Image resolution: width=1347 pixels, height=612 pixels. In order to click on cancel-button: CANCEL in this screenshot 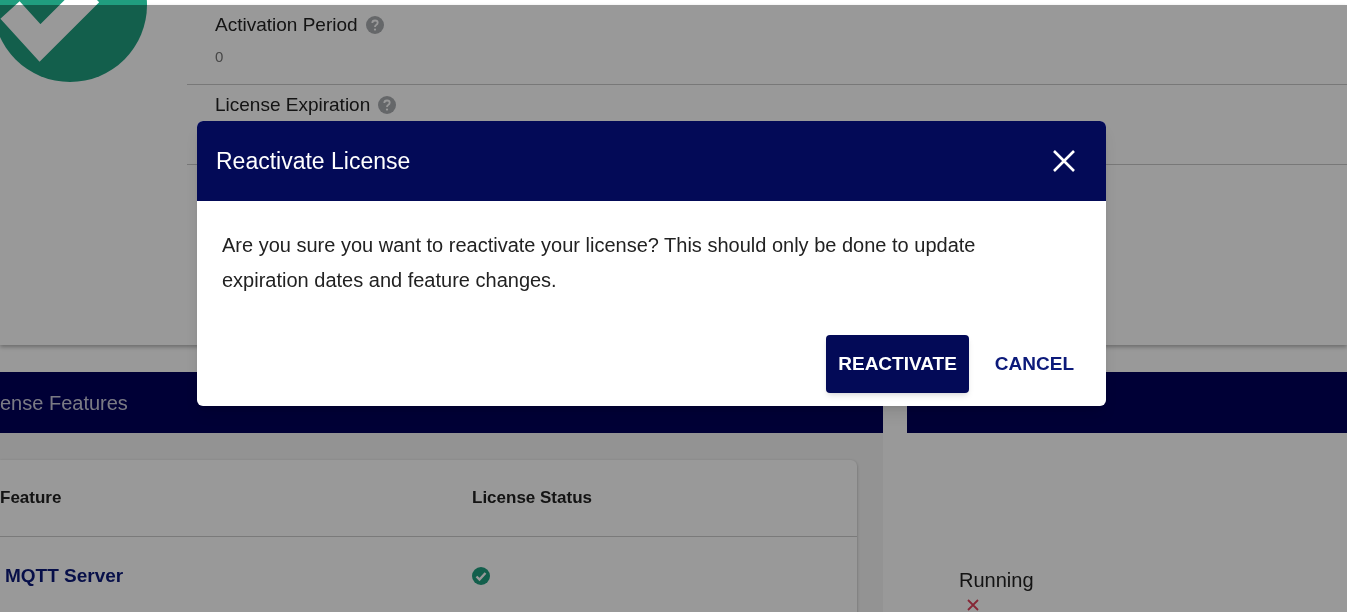, I will do `click(1034, 364)`.